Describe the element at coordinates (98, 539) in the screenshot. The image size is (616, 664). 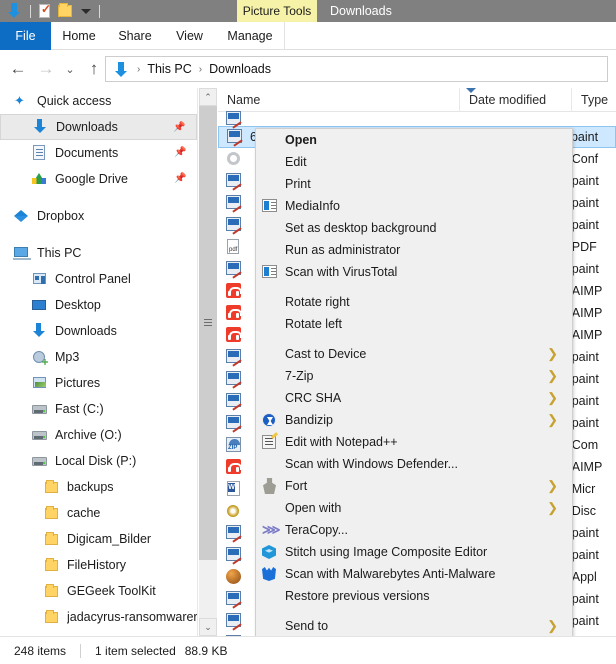
I see `sidebar-item-digicam-bilder: Digicam_Bilder` at that location.